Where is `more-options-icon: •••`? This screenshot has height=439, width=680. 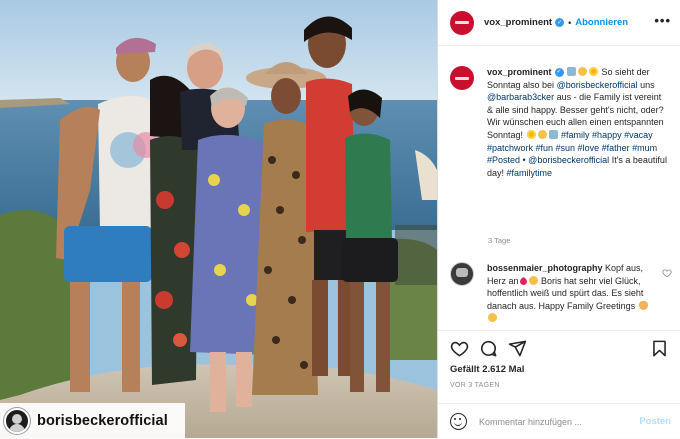
more-options-icon: ••• is located at coordinates (662, 20).